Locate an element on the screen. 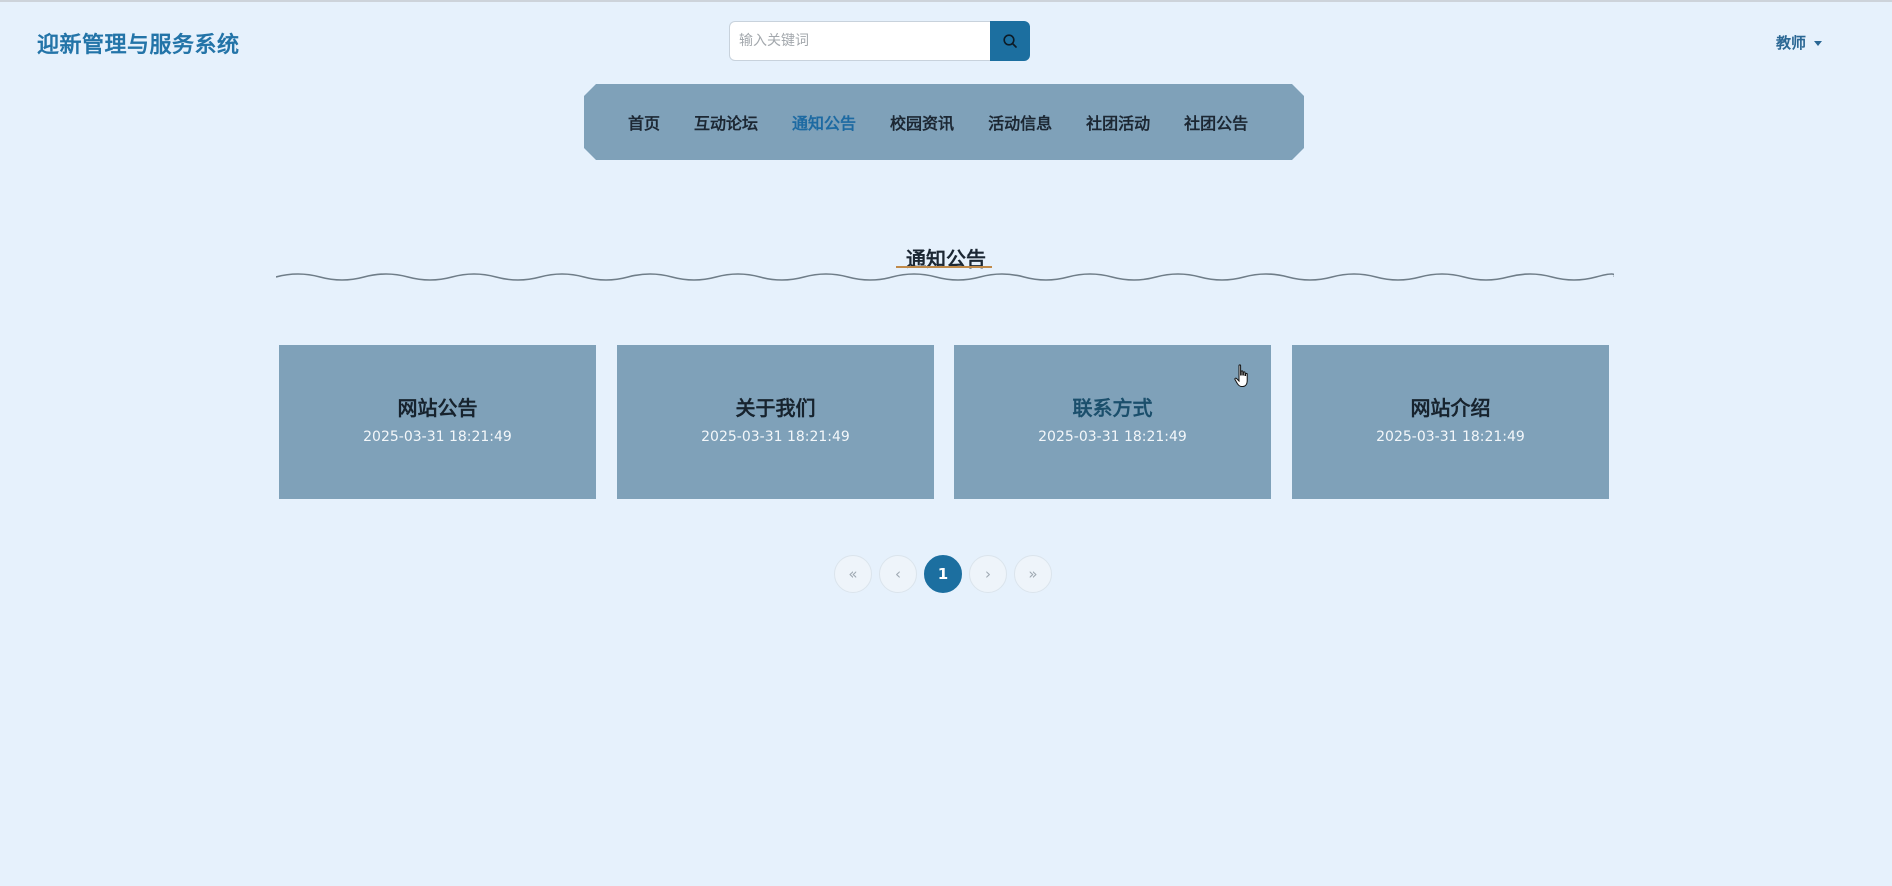 This screenshot has width=1892, height=886. user-role-label: 教师 is located at coordinates (1791, 43).